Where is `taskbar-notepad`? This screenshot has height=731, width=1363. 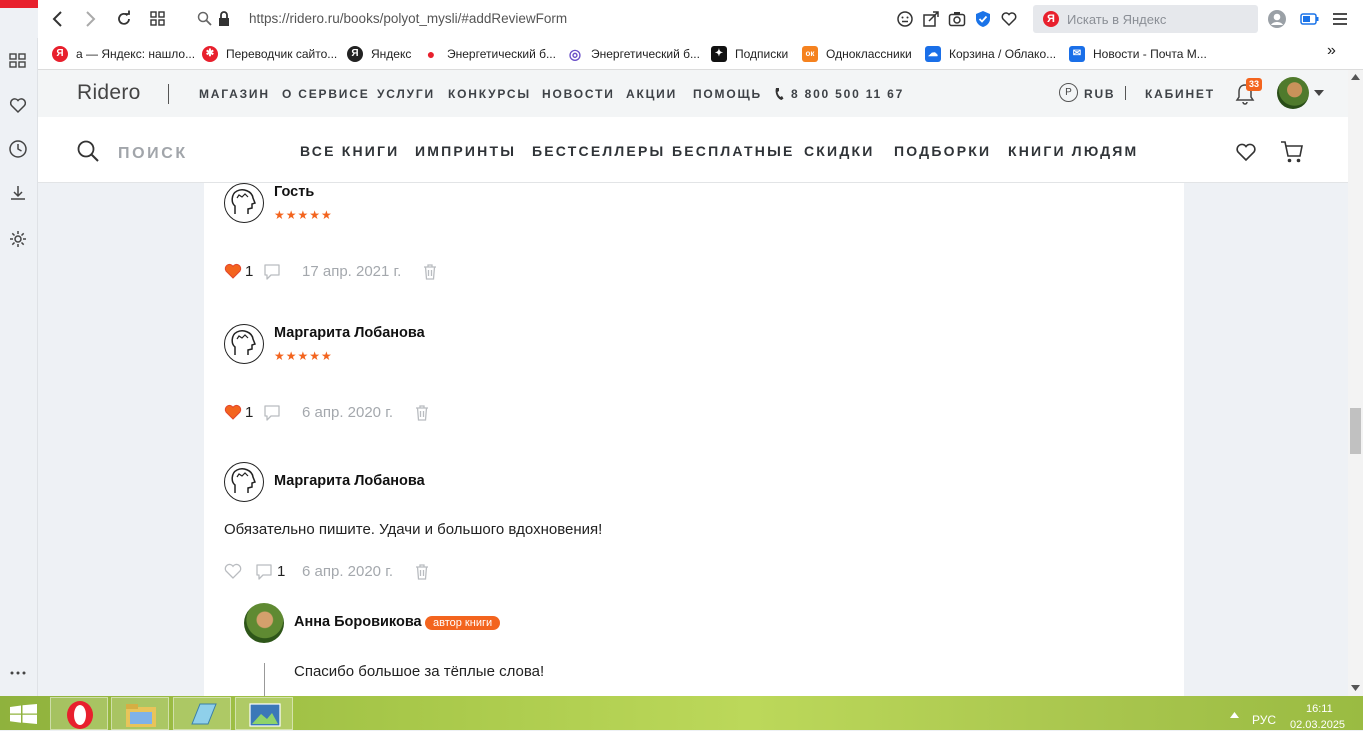 taskbar-notepad is located at coordinates (202, 713).